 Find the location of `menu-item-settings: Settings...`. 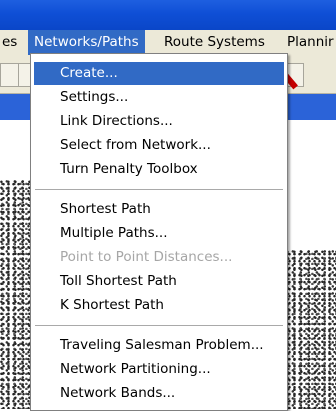

menu-item-settings: Settings... is located at coordinates (159, 97).